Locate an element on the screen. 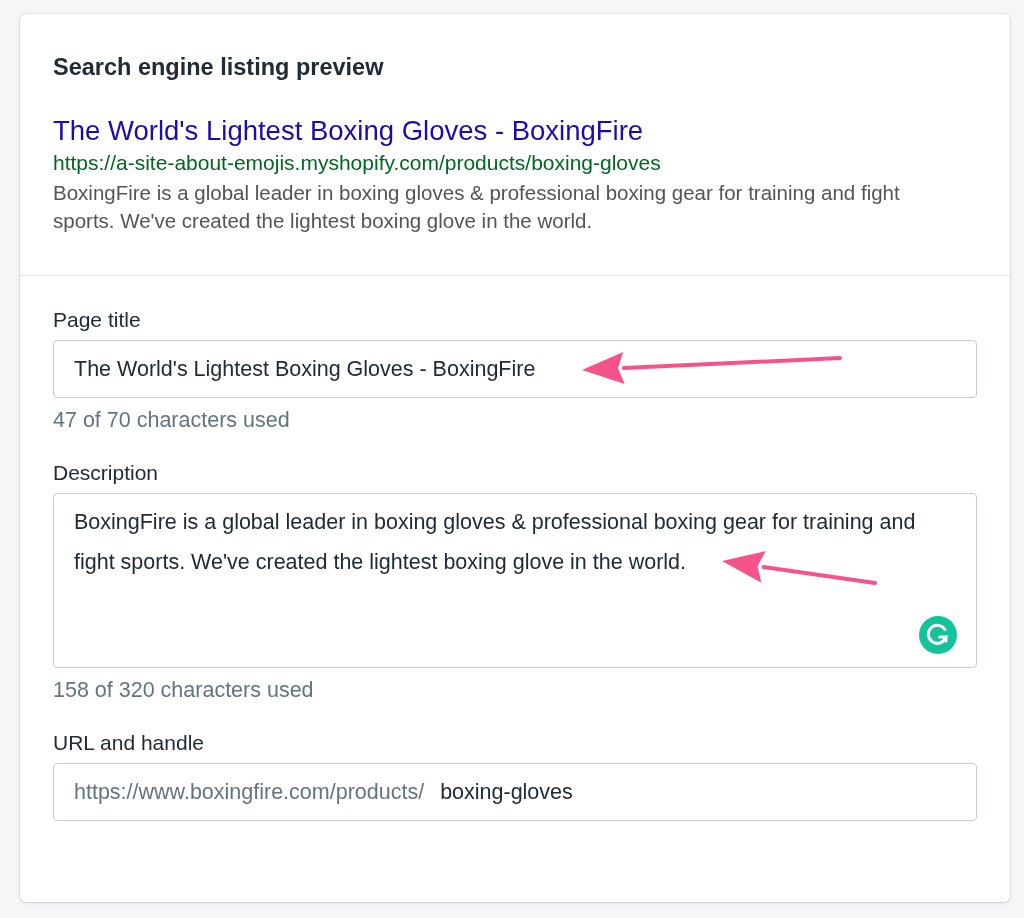 This screenshot has width=1024, height=918. field-label: Page title is located at coordinates (97, 320).